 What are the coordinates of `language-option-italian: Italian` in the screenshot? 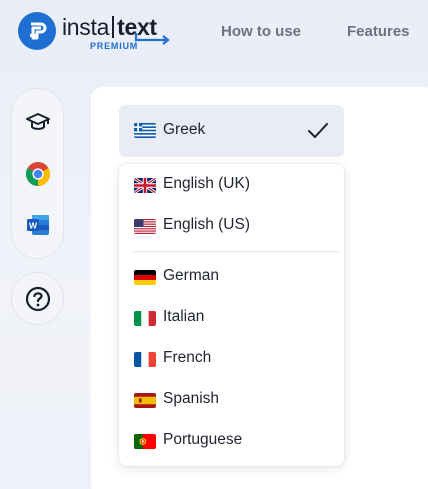 It's located at (231, 318).